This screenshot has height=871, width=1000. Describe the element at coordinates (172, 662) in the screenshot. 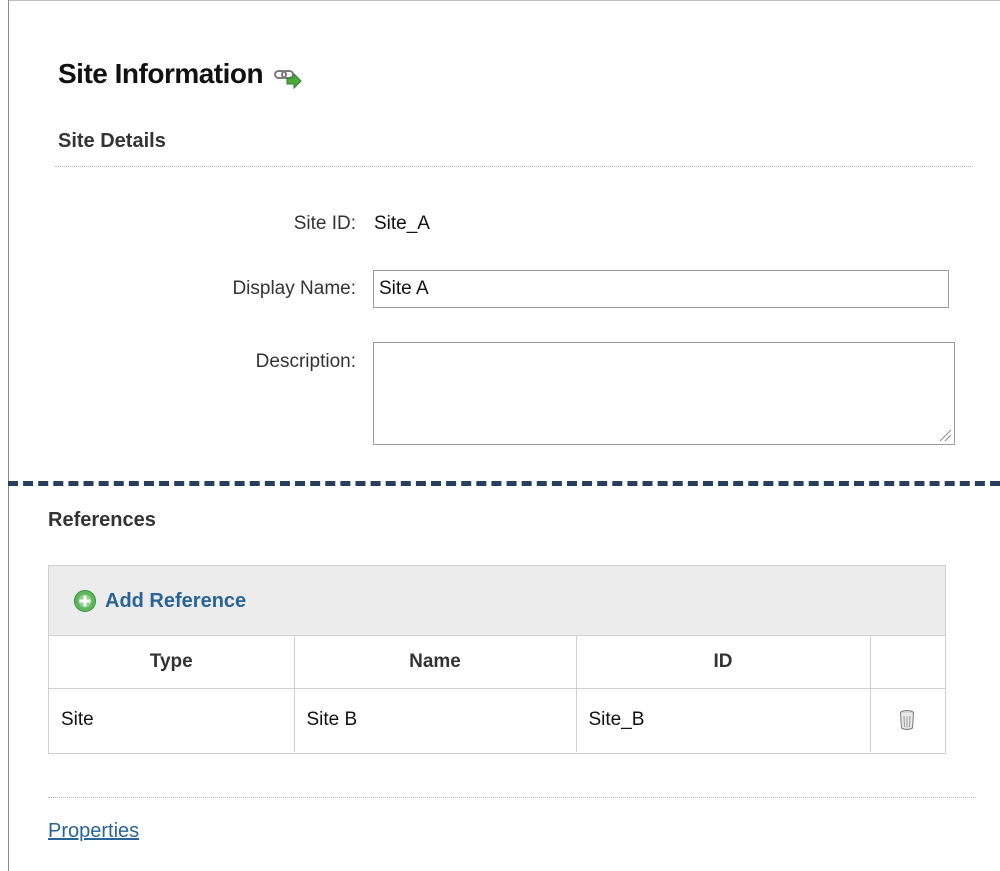

I see `column-header-type: Type` at that location.